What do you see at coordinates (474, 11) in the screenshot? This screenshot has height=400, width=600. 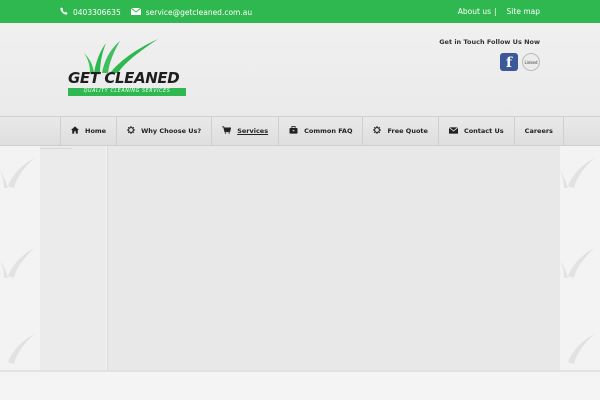 I see `about-us-link: About us` at bounding box center [474, 11].